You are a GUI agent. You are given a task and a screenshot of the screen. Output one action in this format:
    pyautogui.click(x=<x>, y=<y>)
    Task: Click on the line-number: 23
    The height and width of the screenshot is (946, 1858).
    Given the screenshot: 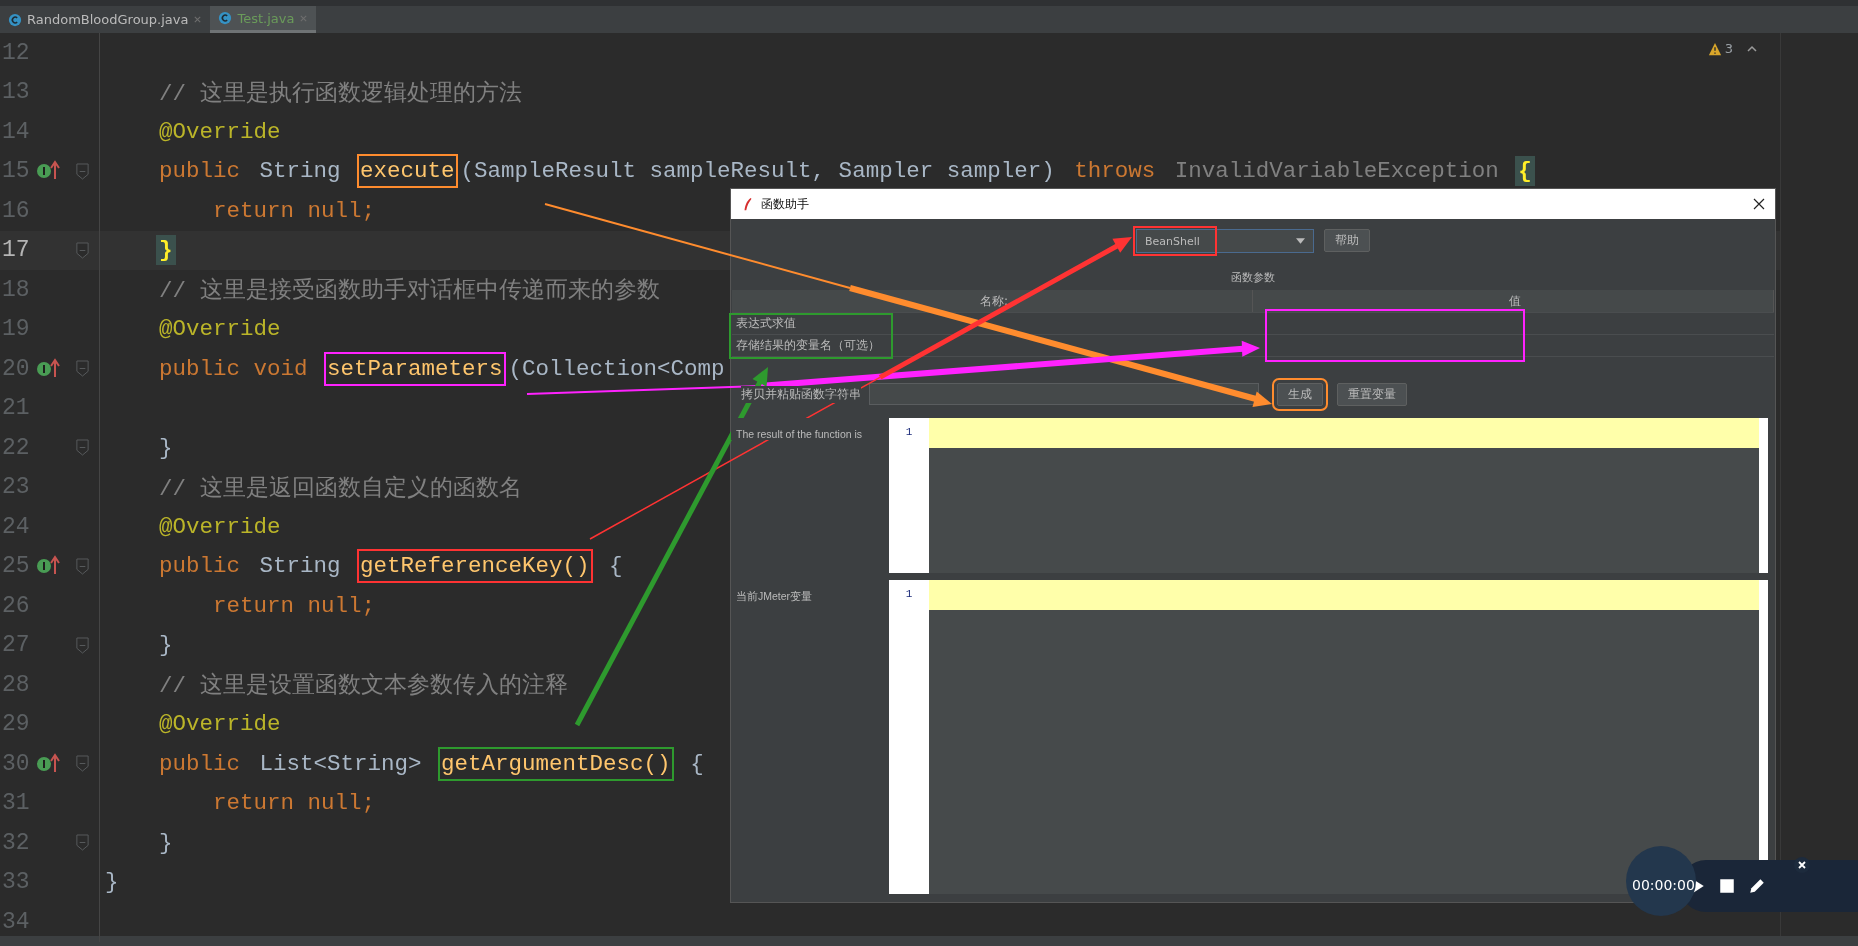 What is the action you would take?
    pyautogui.click(x=16, y=487)
    